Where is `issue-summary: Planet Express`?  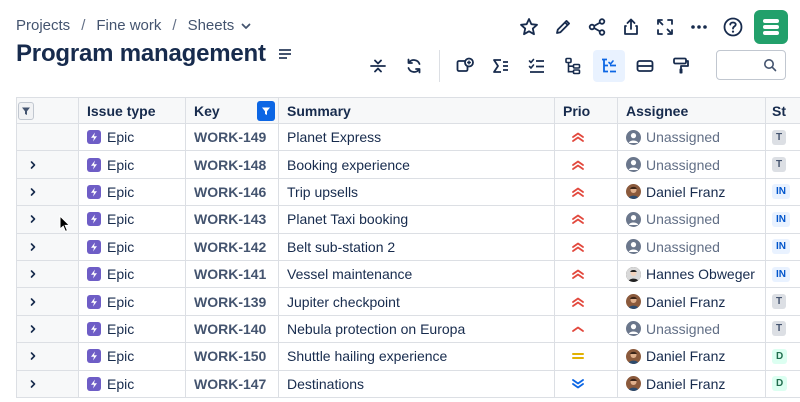 issue-summary: Planet Express is located at coordinates (417, 137).